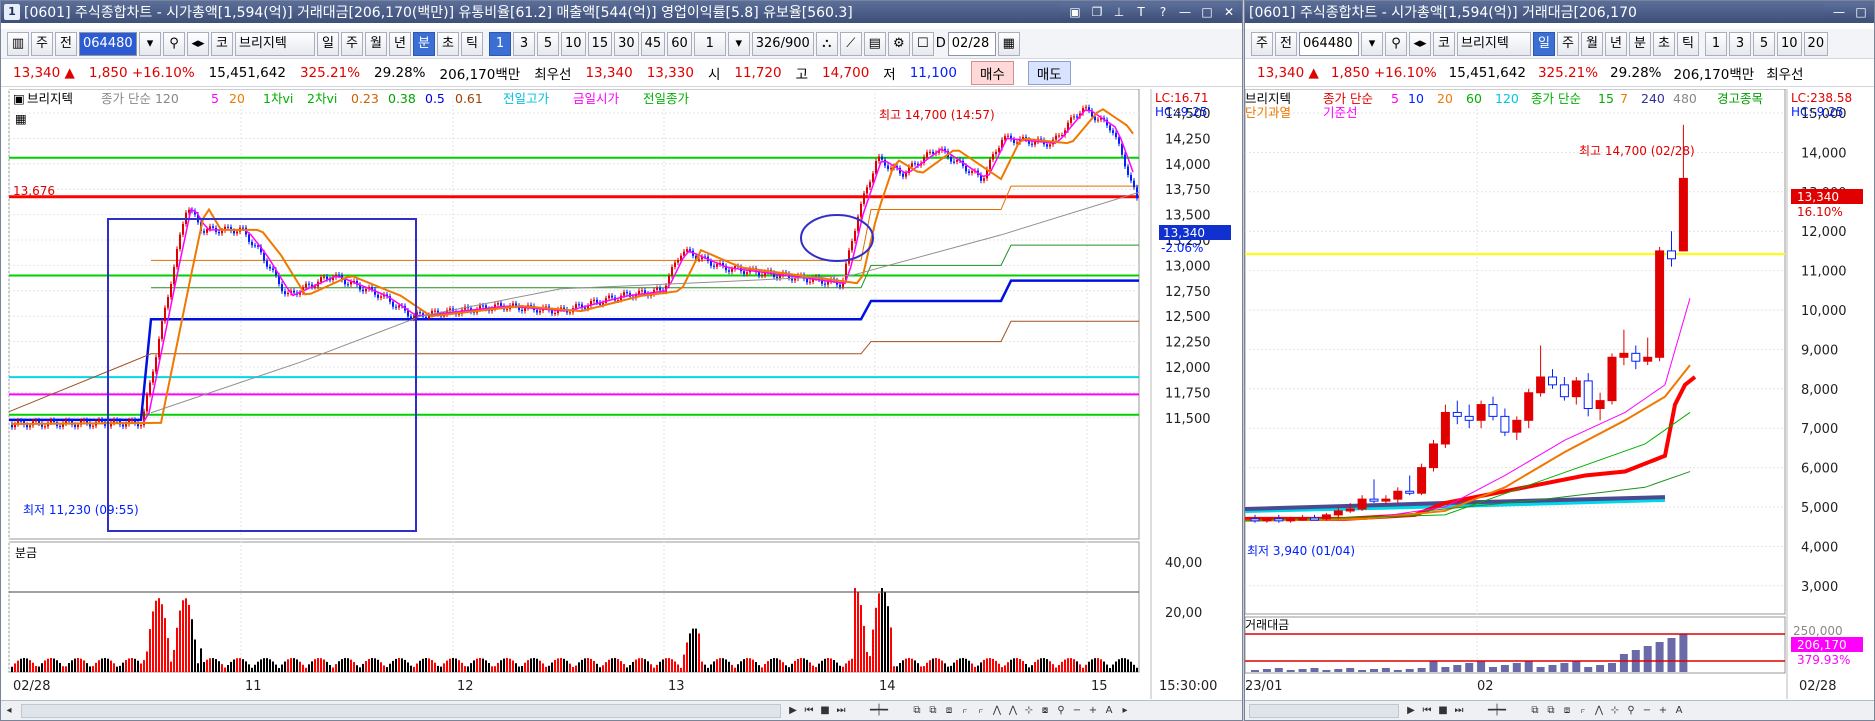 Image resolution: width=1875 pixels, height=721 pixels. I want to click on tool-icon-r6: ⊹, so click(1615, 711).